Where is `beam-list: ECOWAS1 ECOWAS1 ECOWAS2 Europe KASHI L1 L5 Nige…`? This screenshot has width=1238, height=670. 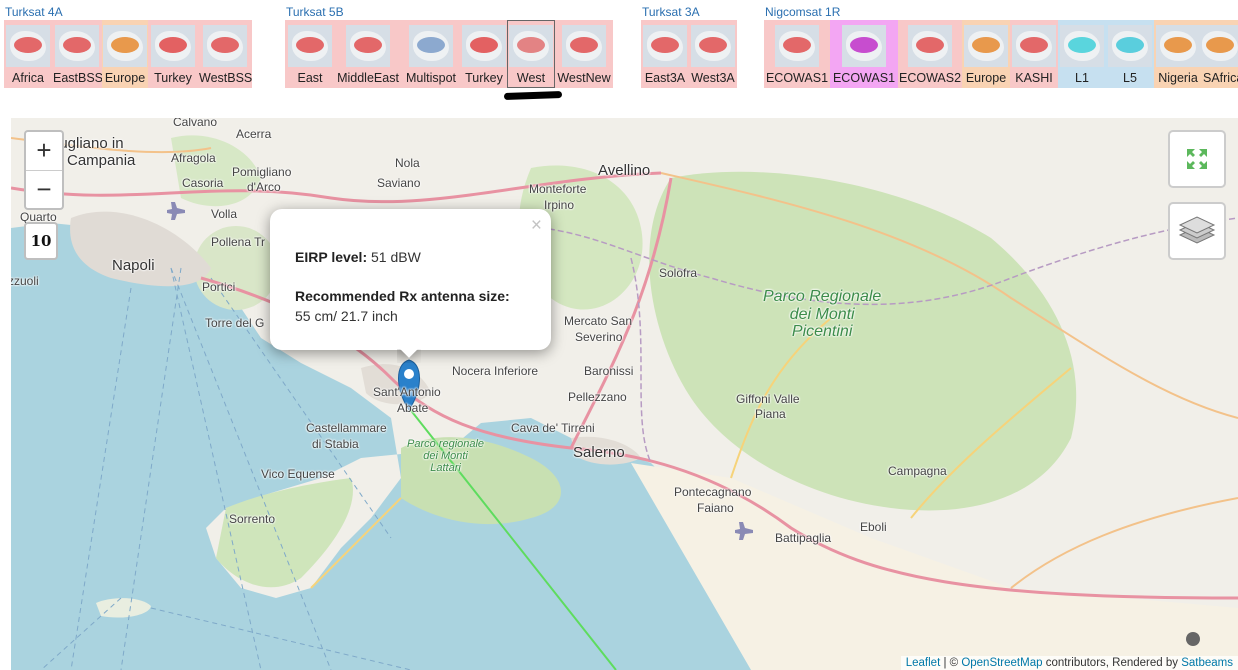 beam-list: ECOWAS1 ECOWAS1 ECOWAS2 Europe KASHI L1 L5 Nige… is located at coordinates (1001, 54).